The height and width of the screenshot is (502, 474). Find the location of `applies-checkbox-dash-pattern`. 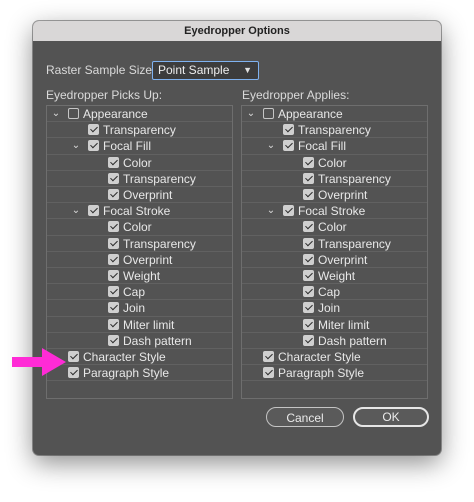

applies-checkbox-dash-pattern is located at coordinates (308, 340).